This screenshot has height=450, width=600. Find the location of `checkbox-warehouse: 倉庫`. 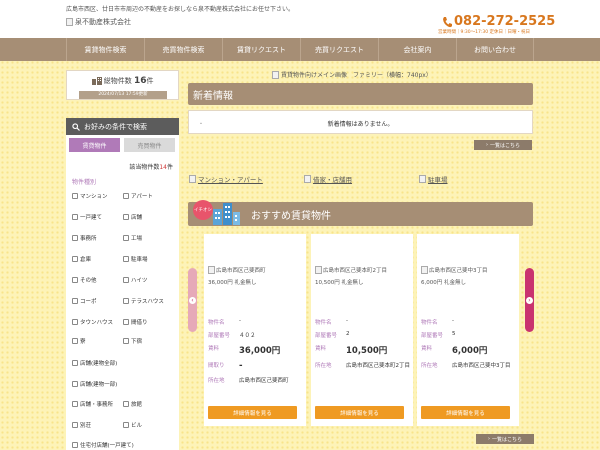

checkbox-warehouse: 倉庫 is located at coordinates (81, 259).